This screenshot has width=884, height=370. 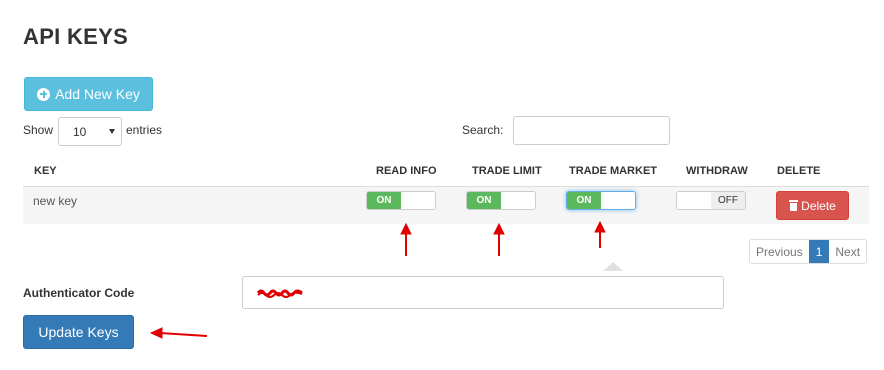 I want to click on tooltip-arrow, so click(x=613, y=266).